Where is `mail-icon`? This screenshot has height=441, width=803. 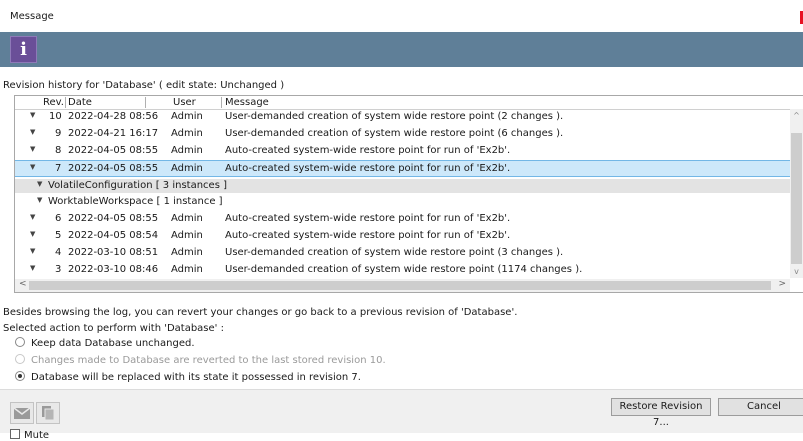
mail-icon is located at coordinates (22, 413).